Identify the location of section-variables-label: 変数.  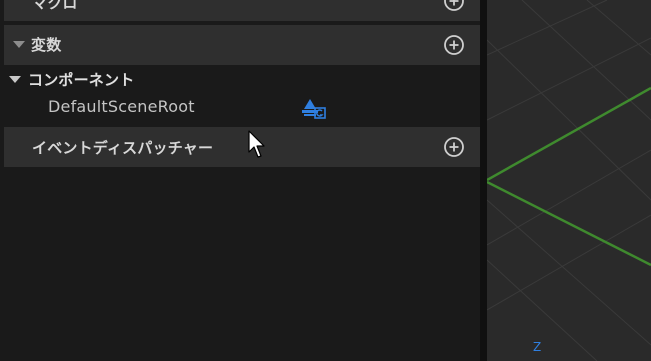
(46, 45).